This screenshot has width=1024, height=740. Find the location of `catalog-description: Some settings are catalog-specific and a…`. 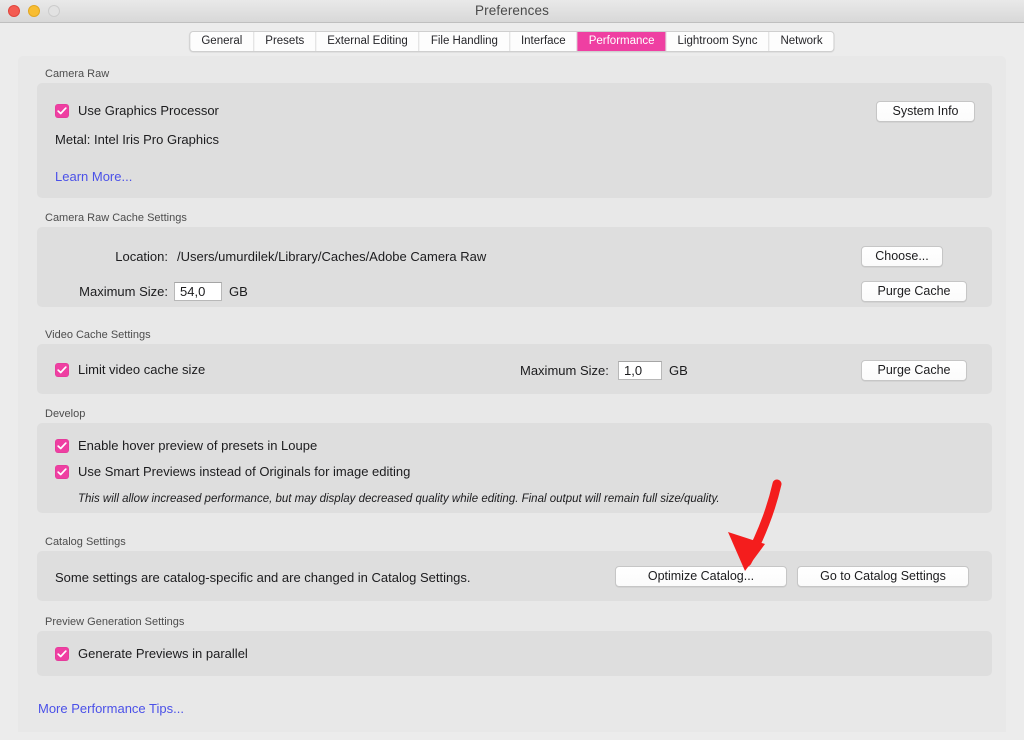

catalog-description: Some settings are catalog-specific and a… is located at coordinates (263, 577).